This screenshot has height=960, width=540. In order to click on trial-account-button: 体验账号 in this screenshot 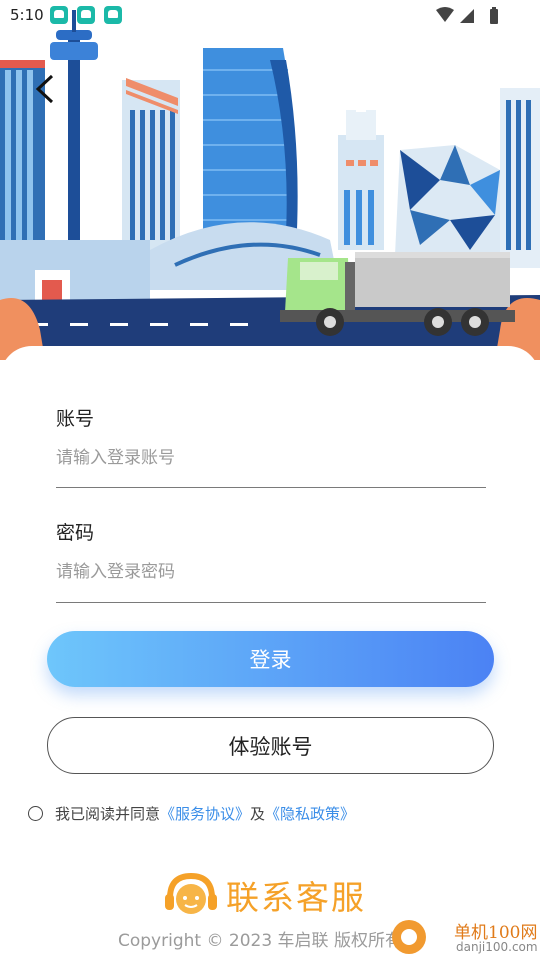, I will do `click(270, 745)`.